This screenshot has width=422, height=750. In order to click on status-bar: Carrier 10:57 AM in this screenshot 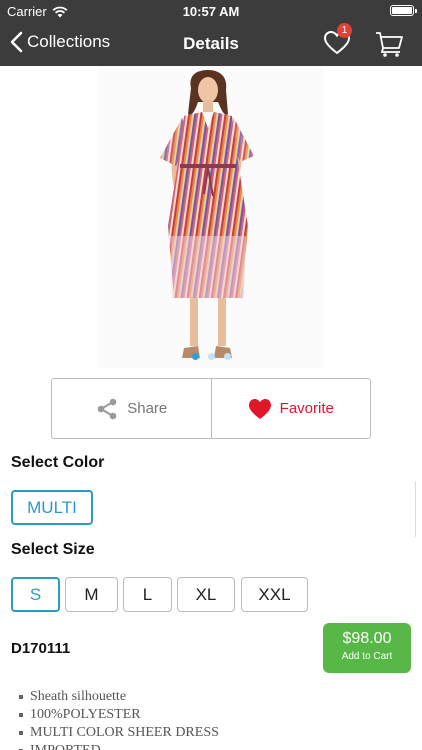, I will do `click(211, 11)`.